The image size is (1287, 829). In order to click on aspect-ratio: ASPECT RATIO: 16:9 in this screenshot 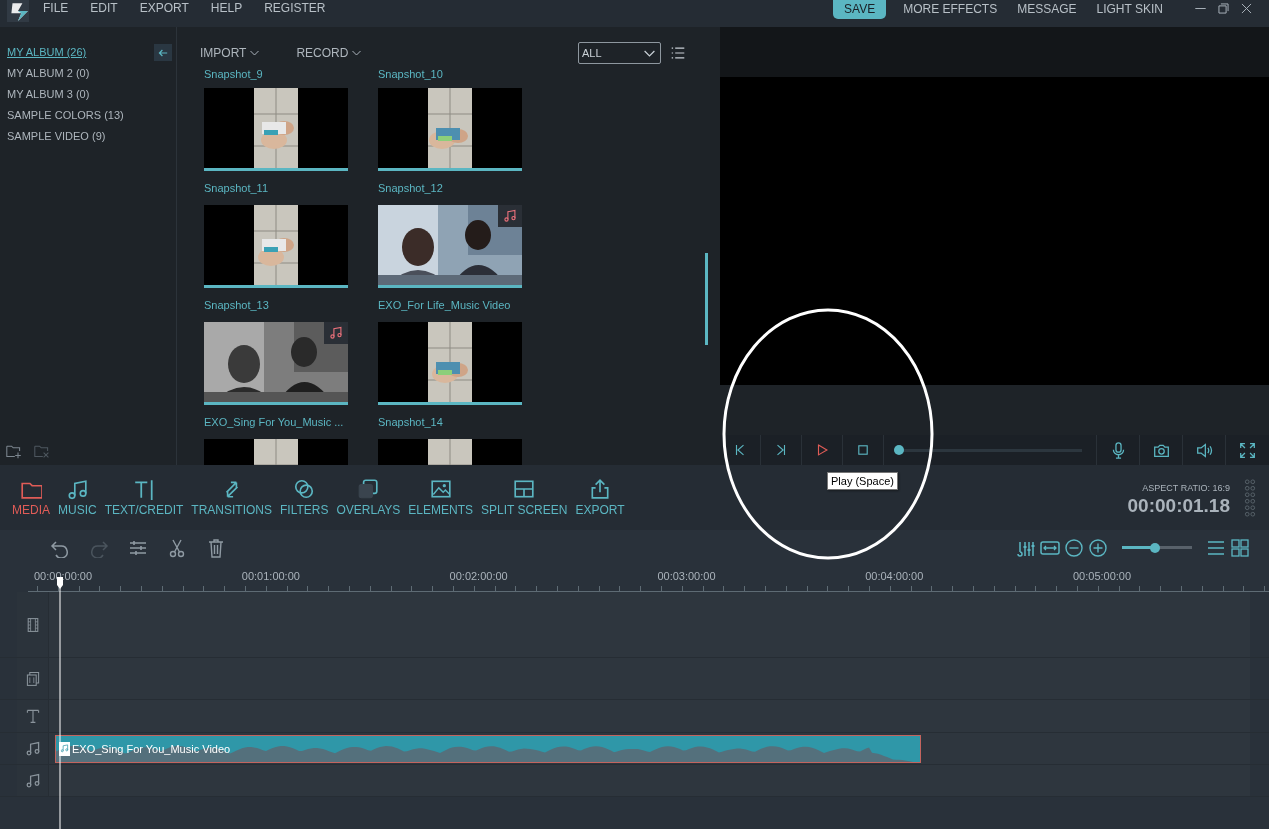, I will do `click(1186, 487)`.